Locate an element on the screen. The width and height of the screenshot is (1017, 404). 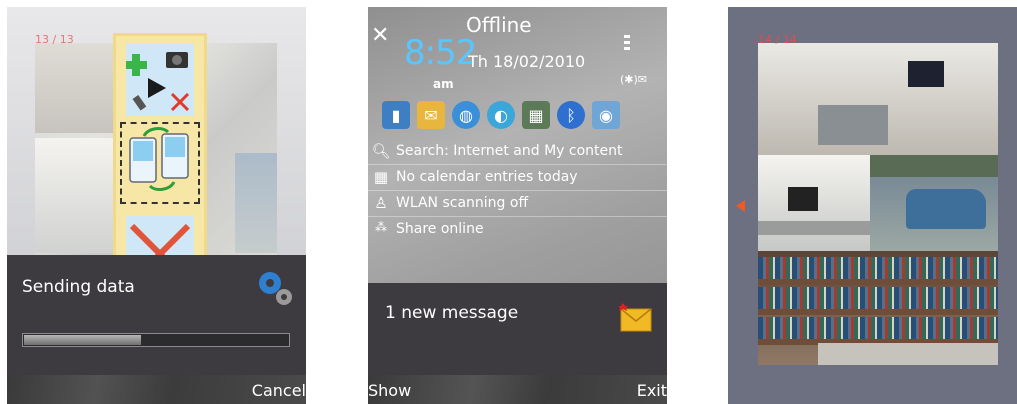
battery-indicator-icon is located at coordinates (627, 49).